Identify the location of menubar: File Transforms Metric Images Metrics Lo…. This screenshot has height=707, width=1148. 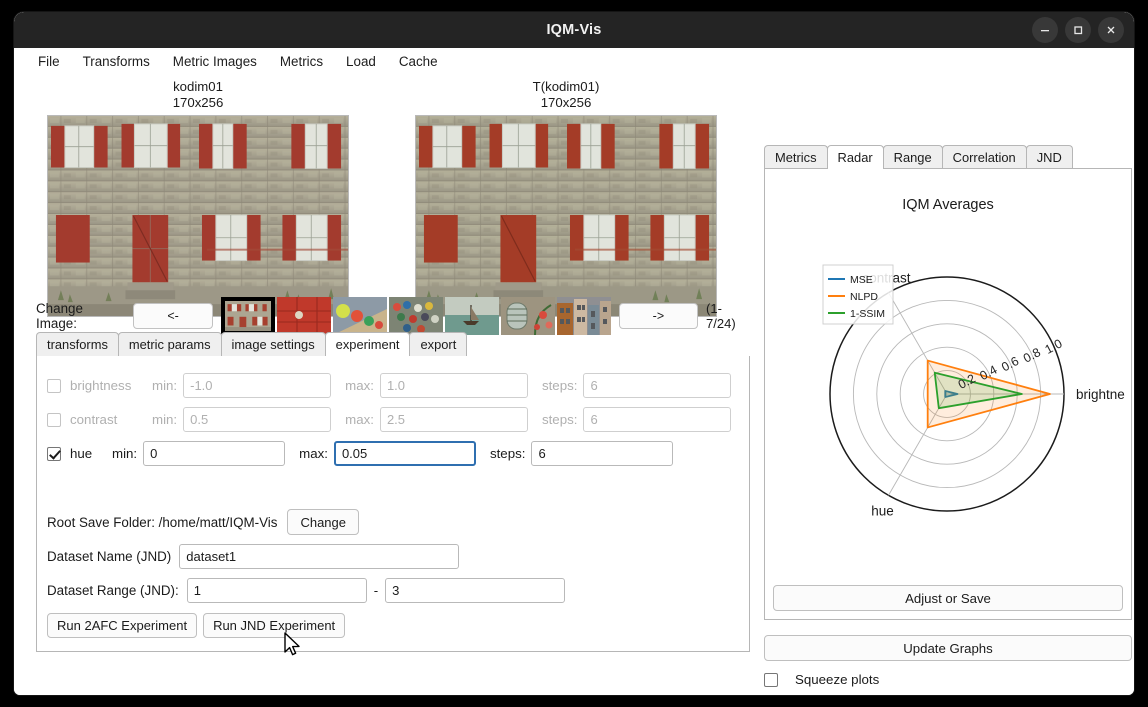
(574, 61).